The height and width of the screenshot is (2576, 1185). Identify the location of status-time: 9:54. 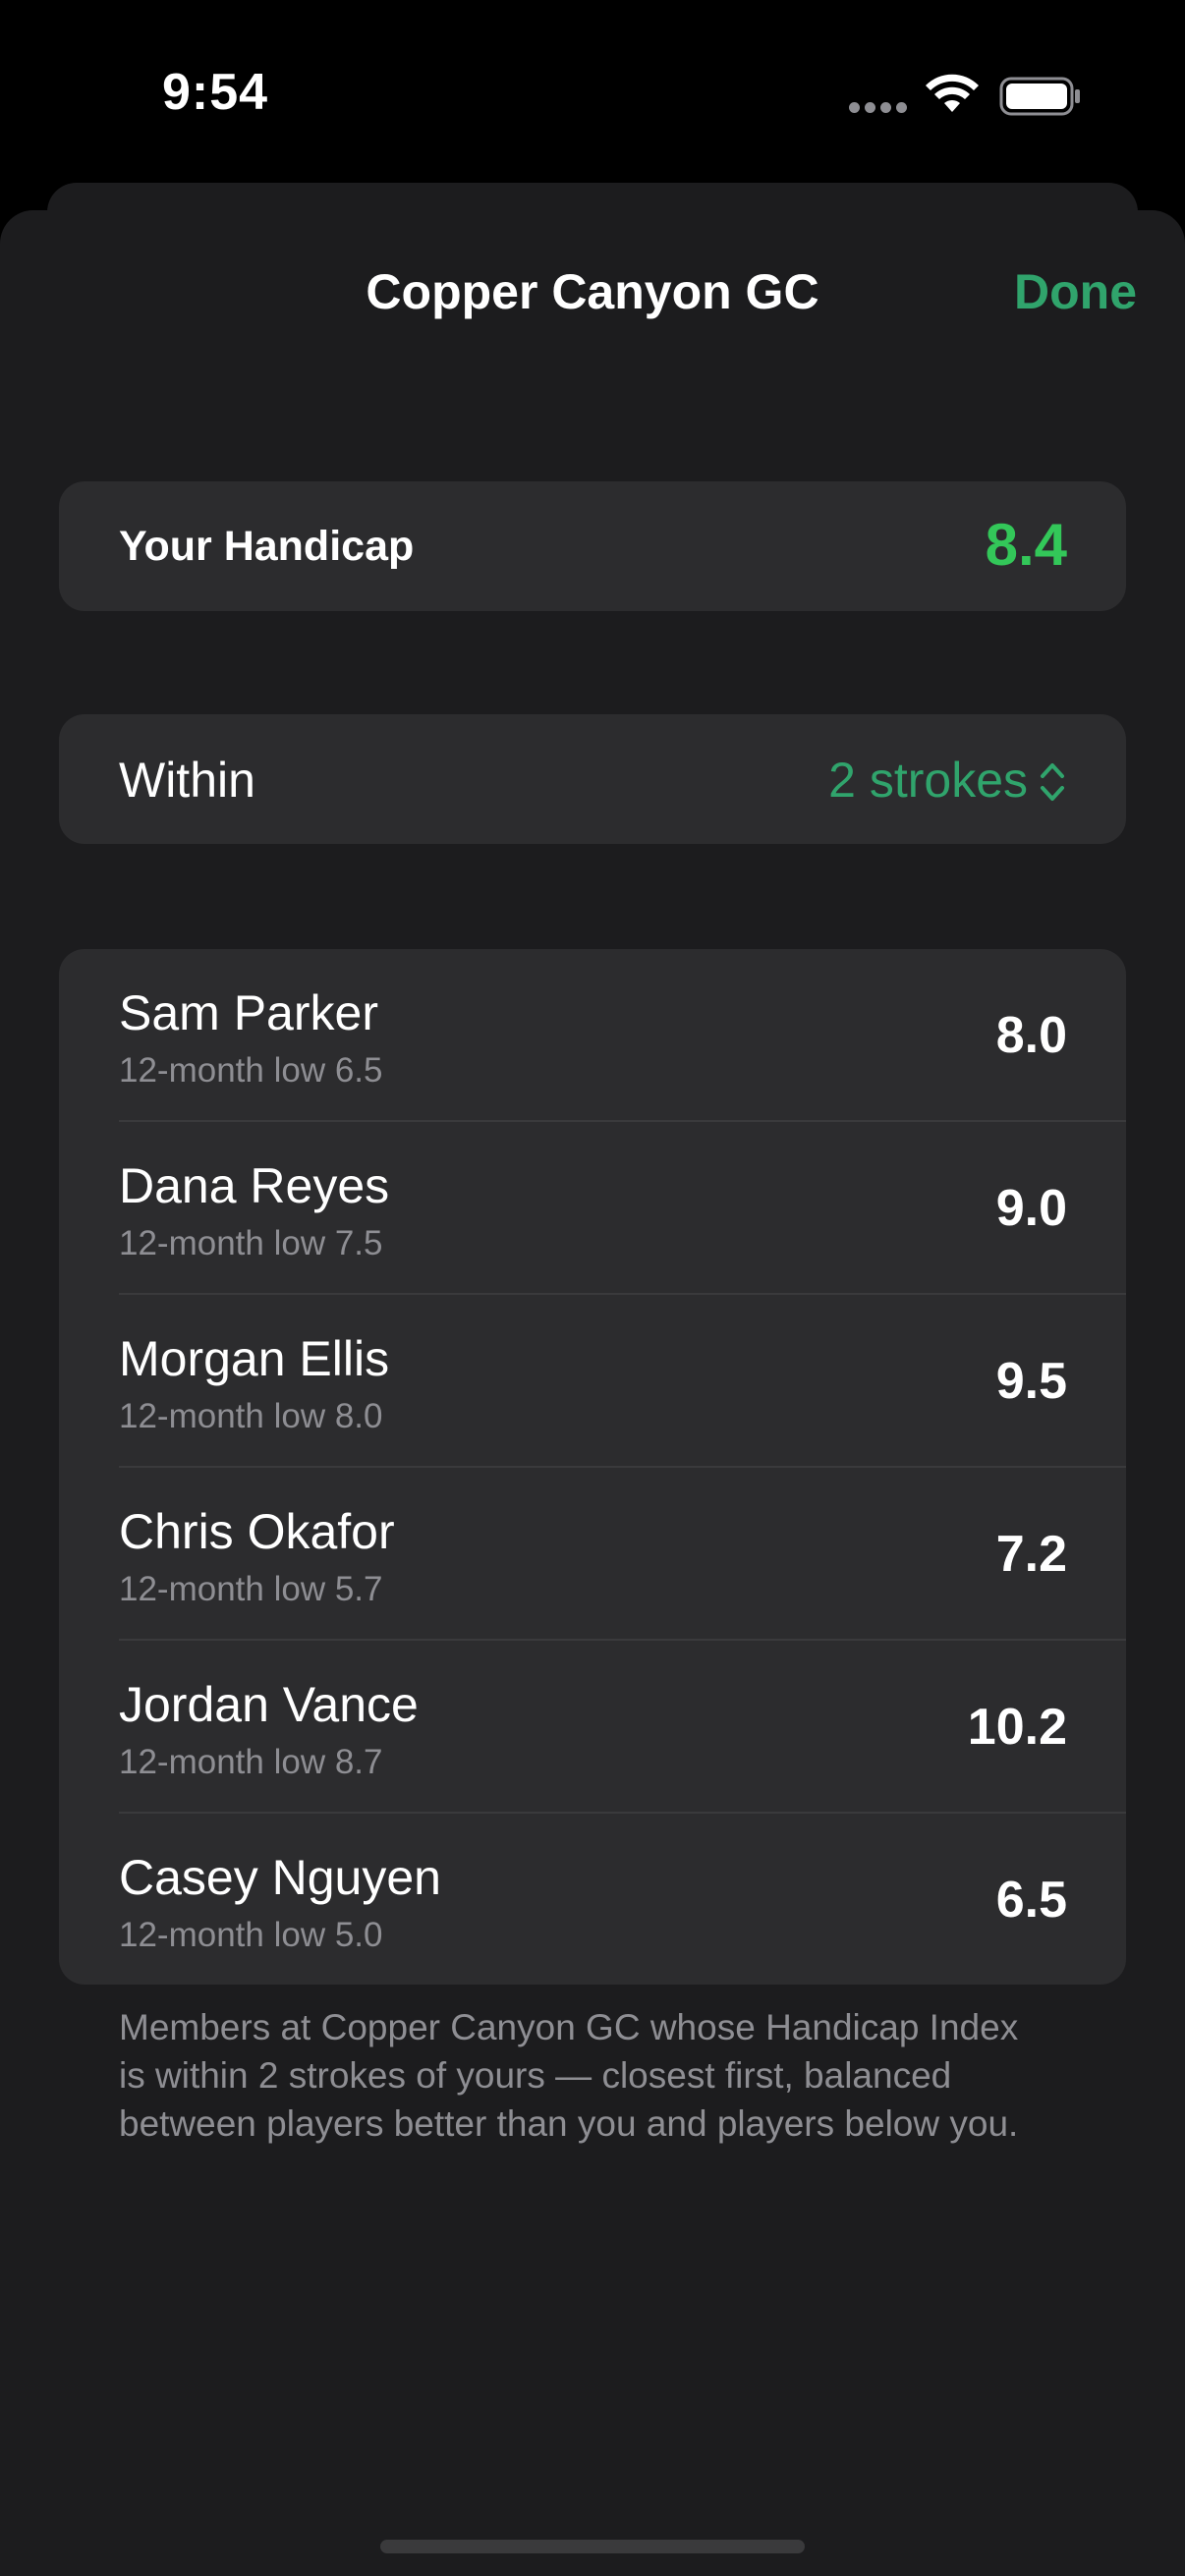
(216, 92).